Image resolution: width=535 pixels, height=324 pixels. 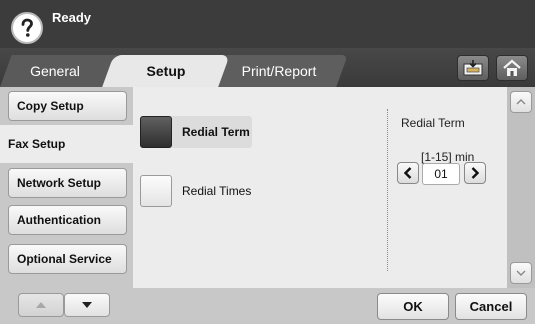 I want to click on chevron-up-icon, so click(x=521, y=102).